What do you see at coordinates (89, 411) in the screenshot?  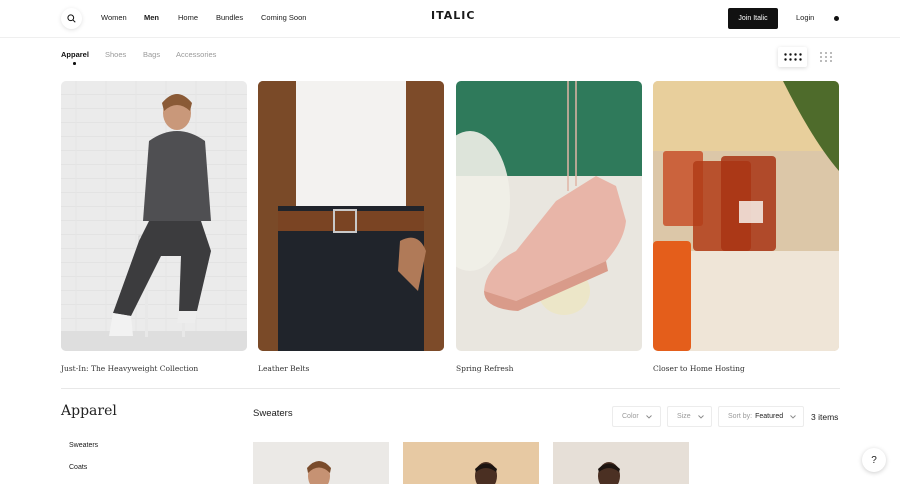 I see `section-title: Apparel` at bounding box center [89, 411].